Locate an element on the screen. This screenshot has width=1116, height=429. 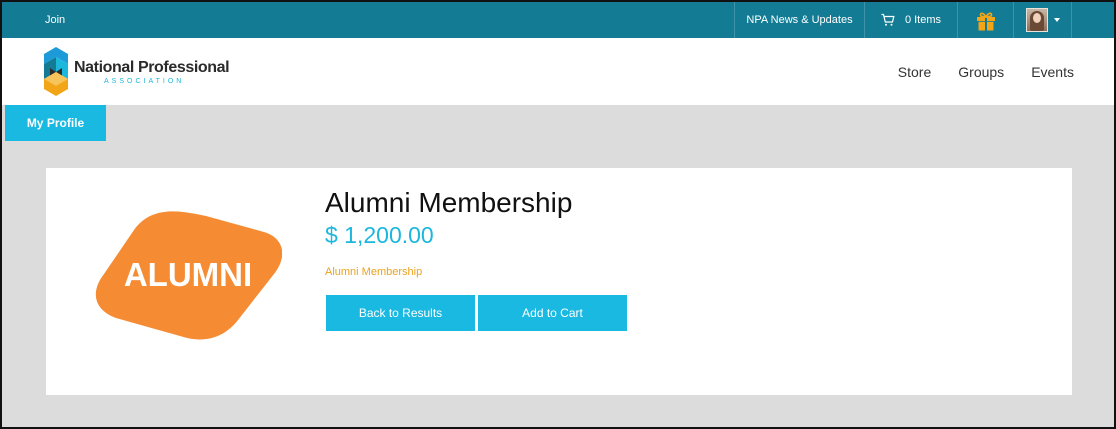
join-link: Join is located at coordinates (55, 20).